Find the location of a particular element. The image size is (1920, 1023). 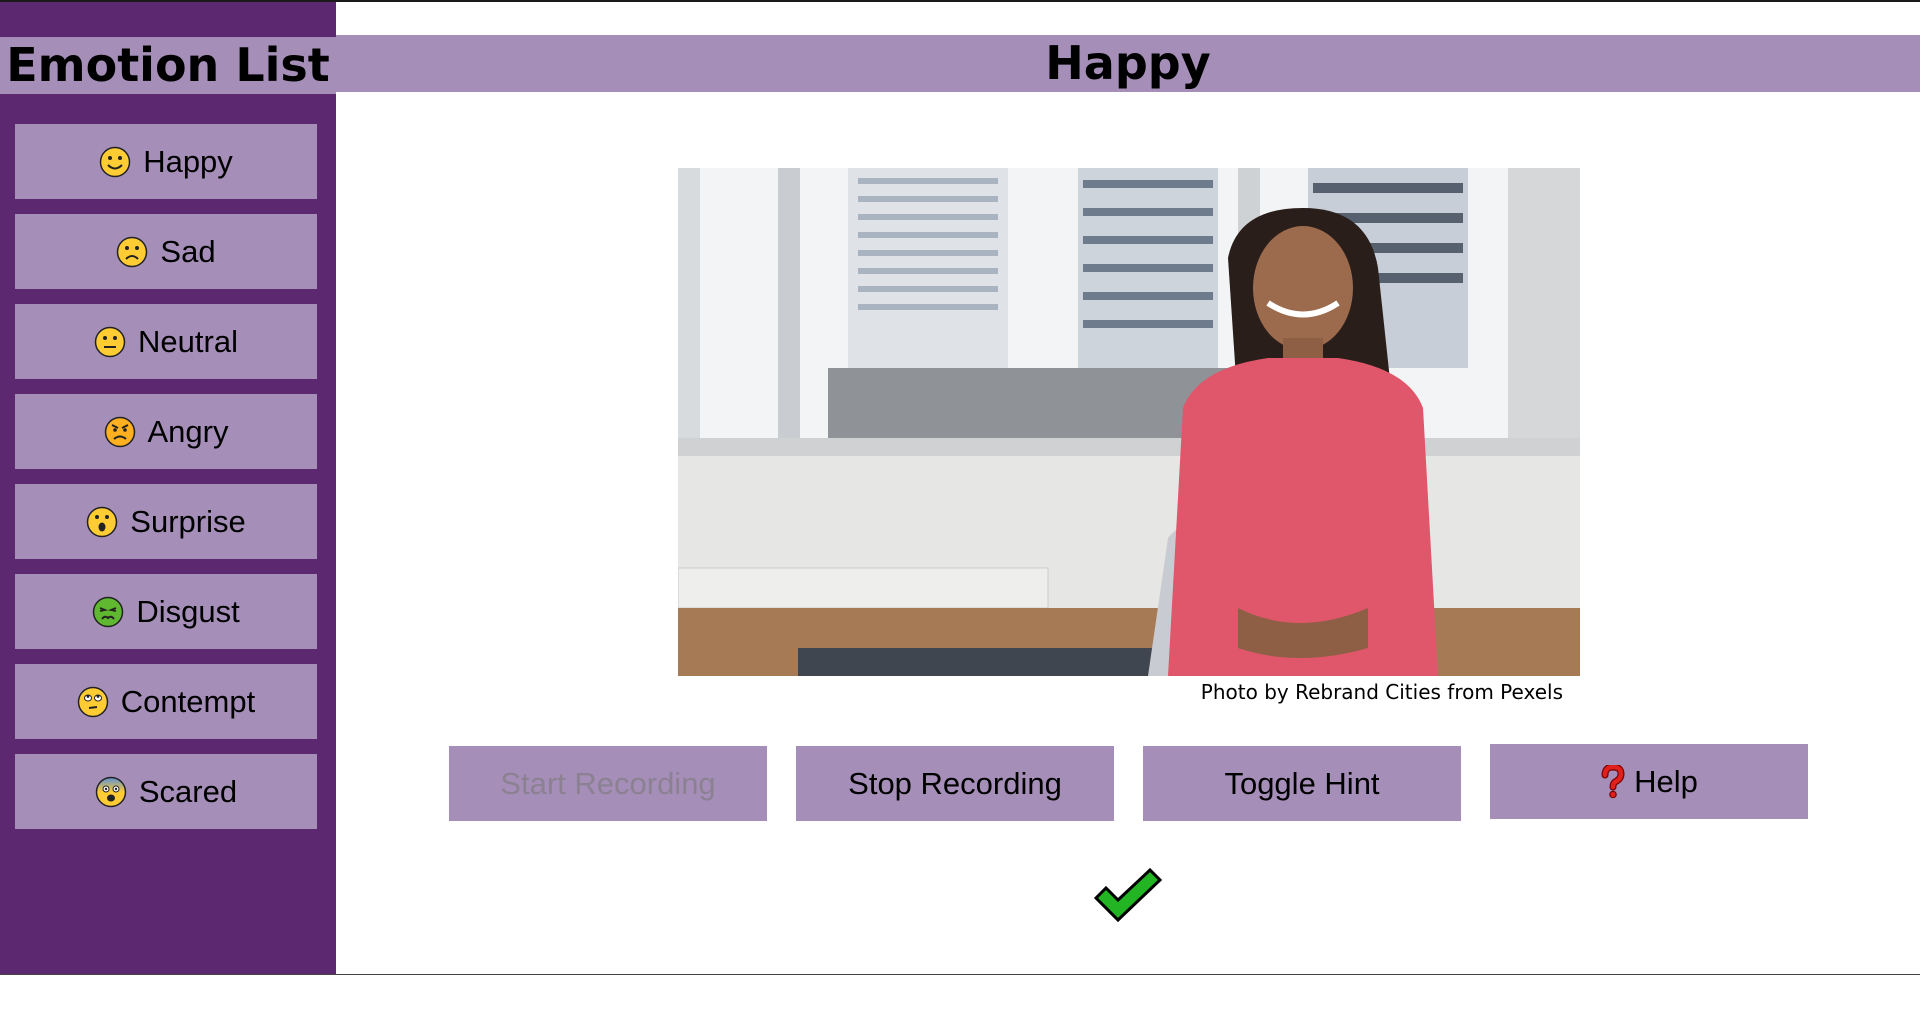

emotion-button-disgust: Disgust is located at coordinates (166, 611).